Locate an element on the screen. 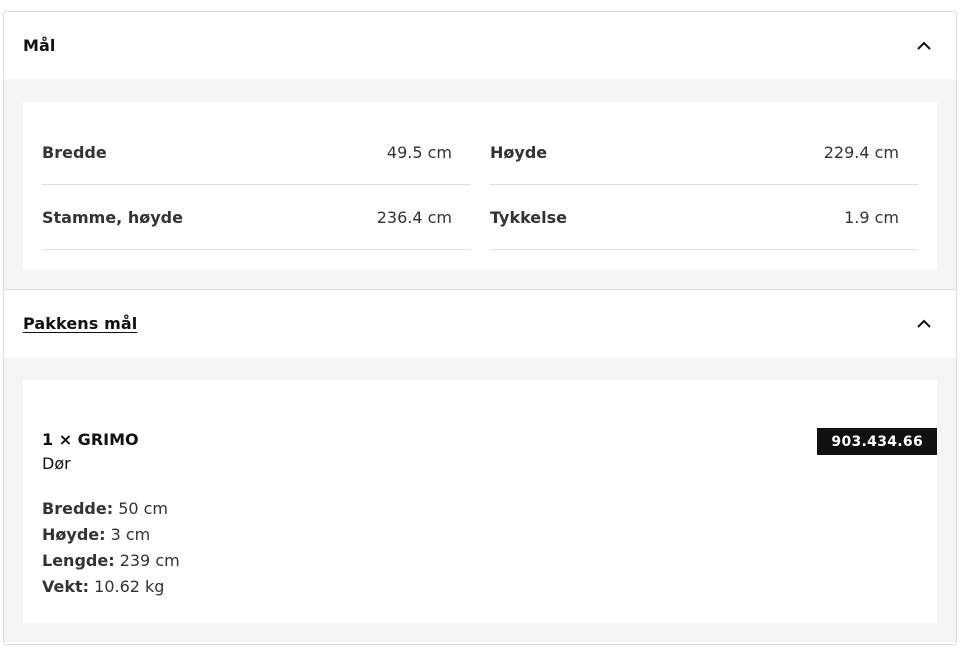  dimension-value: 49.5 cm is located at coordinates (419, 152).